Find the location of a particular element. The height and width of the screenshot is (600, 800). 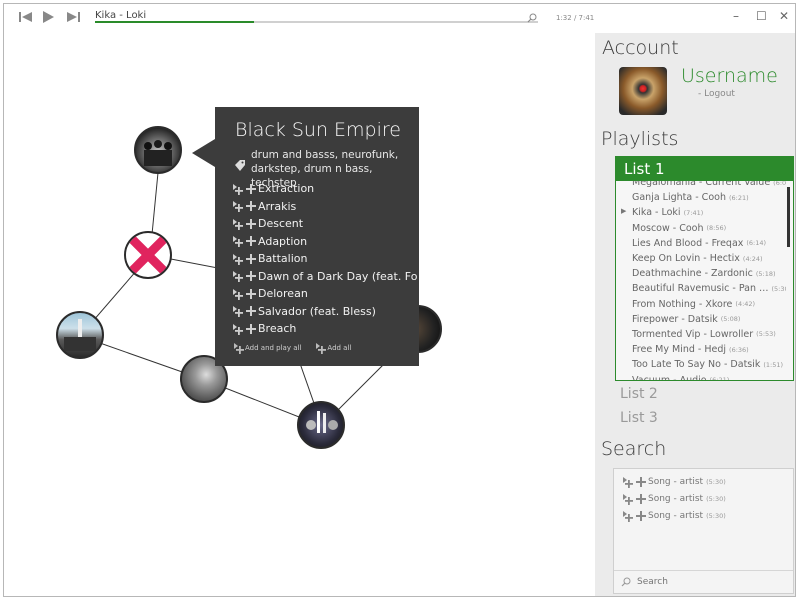

popup-pointer is located at coordinates (203, 153).